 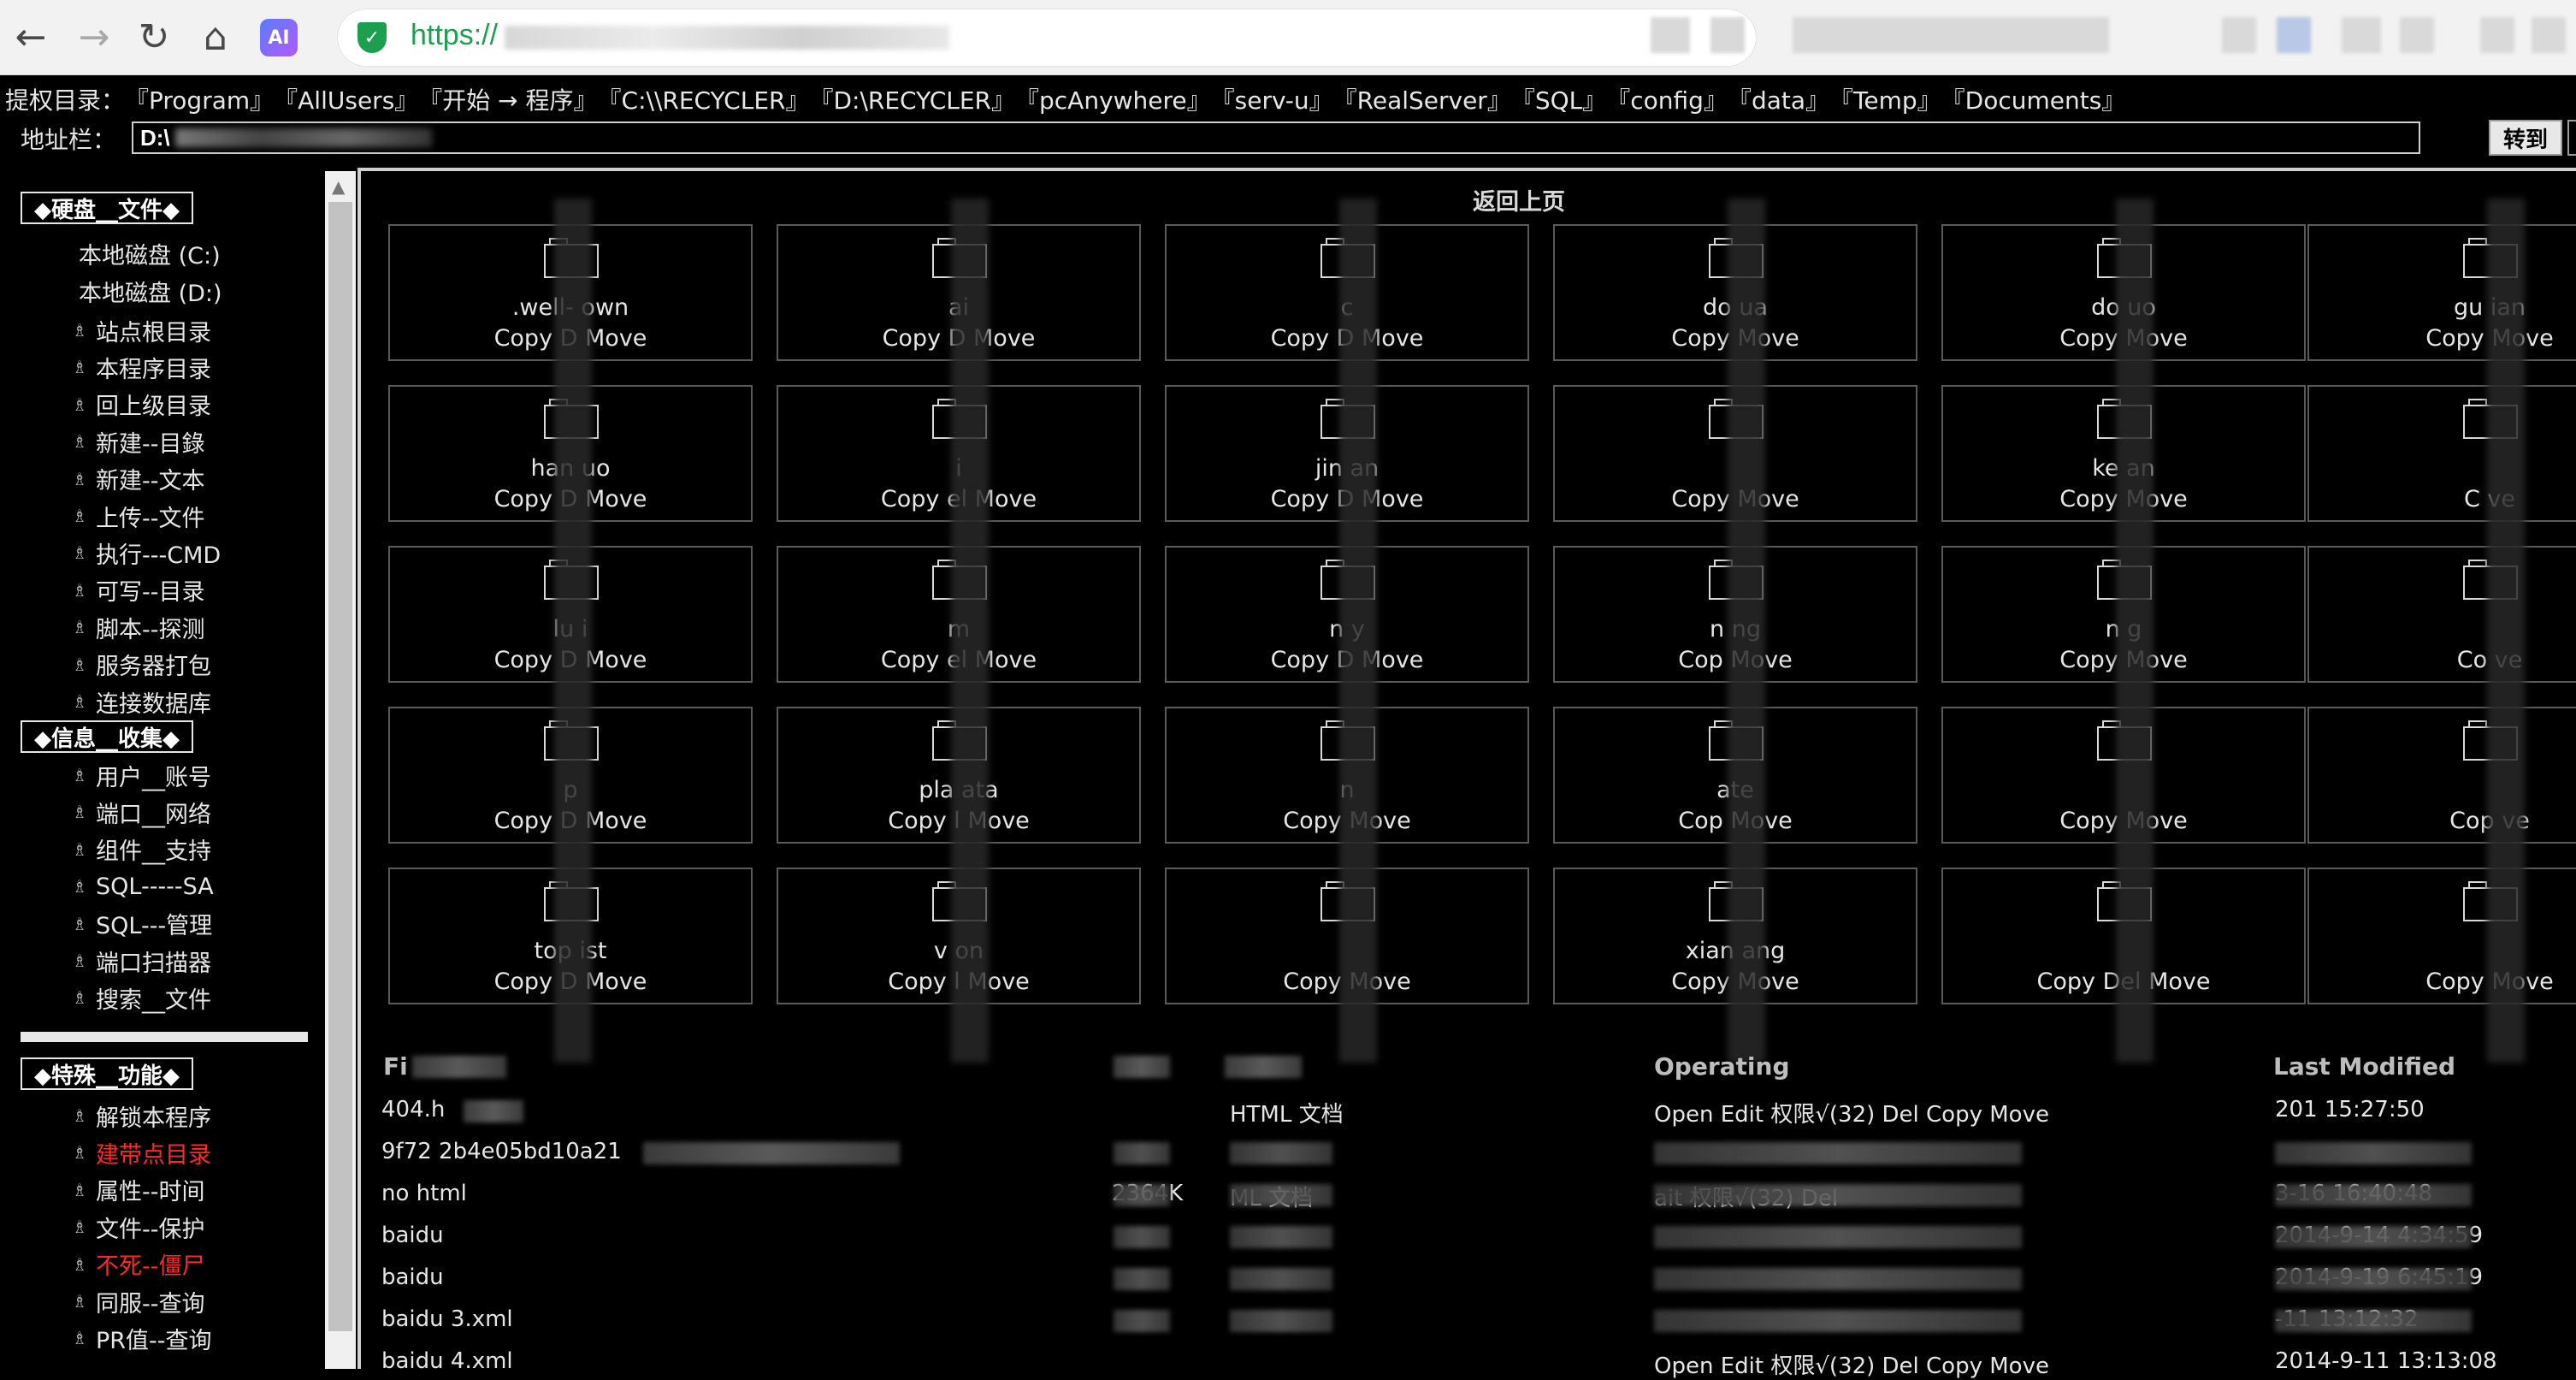 What do you see at coordinates (338, 186) in the screenshot?
I see `scroll-up-arrow-icon: ▲` at bounding box center [338, 186].